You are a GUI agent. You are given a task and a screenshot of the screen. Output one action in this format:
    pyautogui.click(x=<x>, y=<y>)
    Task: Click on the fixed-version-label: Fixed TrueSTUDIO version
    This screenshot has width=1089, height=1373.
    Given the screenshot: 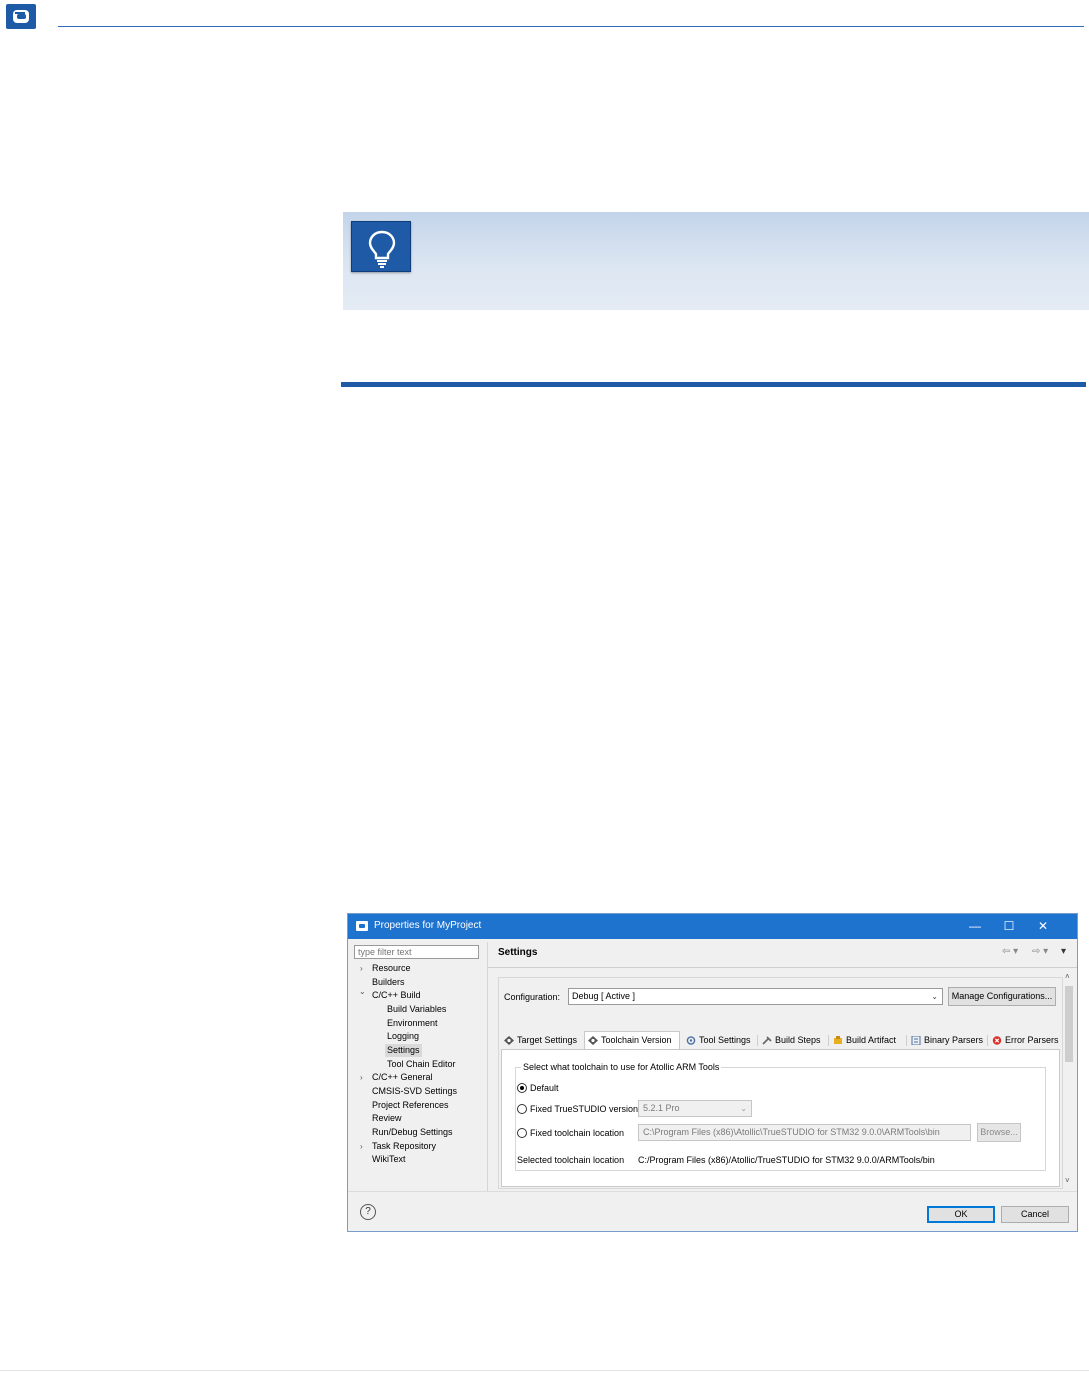 What is the action you would take?
    pyautogui.click(x=584, y=1109)
    